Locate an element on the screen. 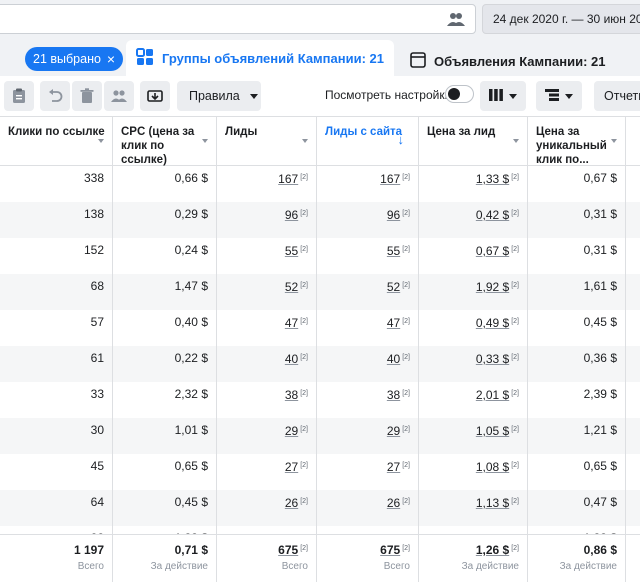 This screenshot has width=640, height=582. cell-cost-per-lead: 0,42 $ [2] is located at coordinates (473, 220).